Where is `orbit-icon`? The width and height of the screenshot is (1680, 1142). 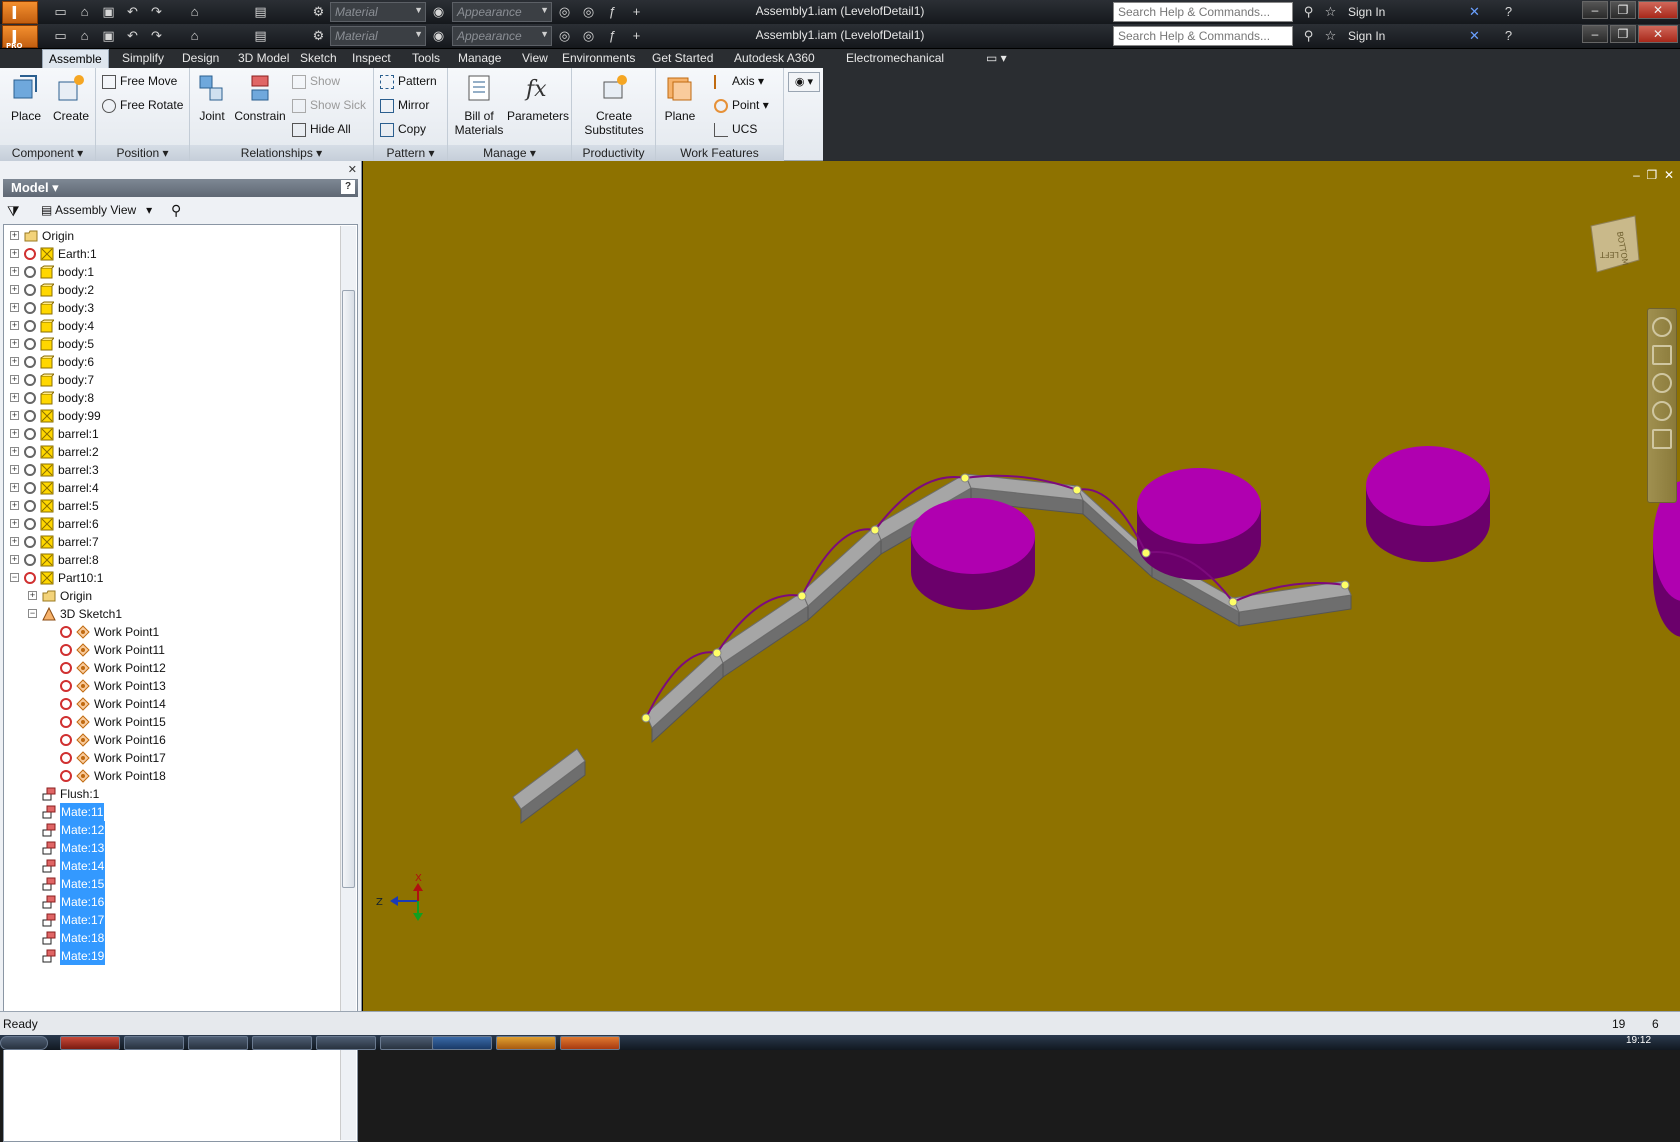
orbit-icon is located at coordinates (1662, 411).